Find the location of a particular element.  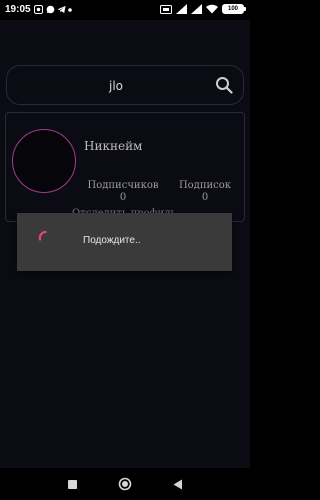

circle-icon is located at coordinates (125, 484).